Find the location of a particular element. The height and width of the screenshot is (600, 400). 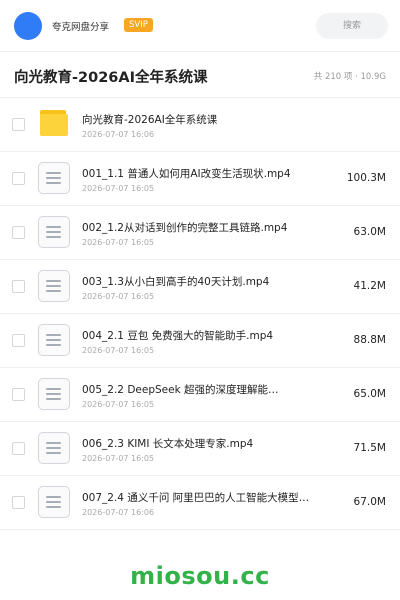

file-name: 003_1.3从小白到高手的40天计划.mp4 is located at coordinates (176, 282).